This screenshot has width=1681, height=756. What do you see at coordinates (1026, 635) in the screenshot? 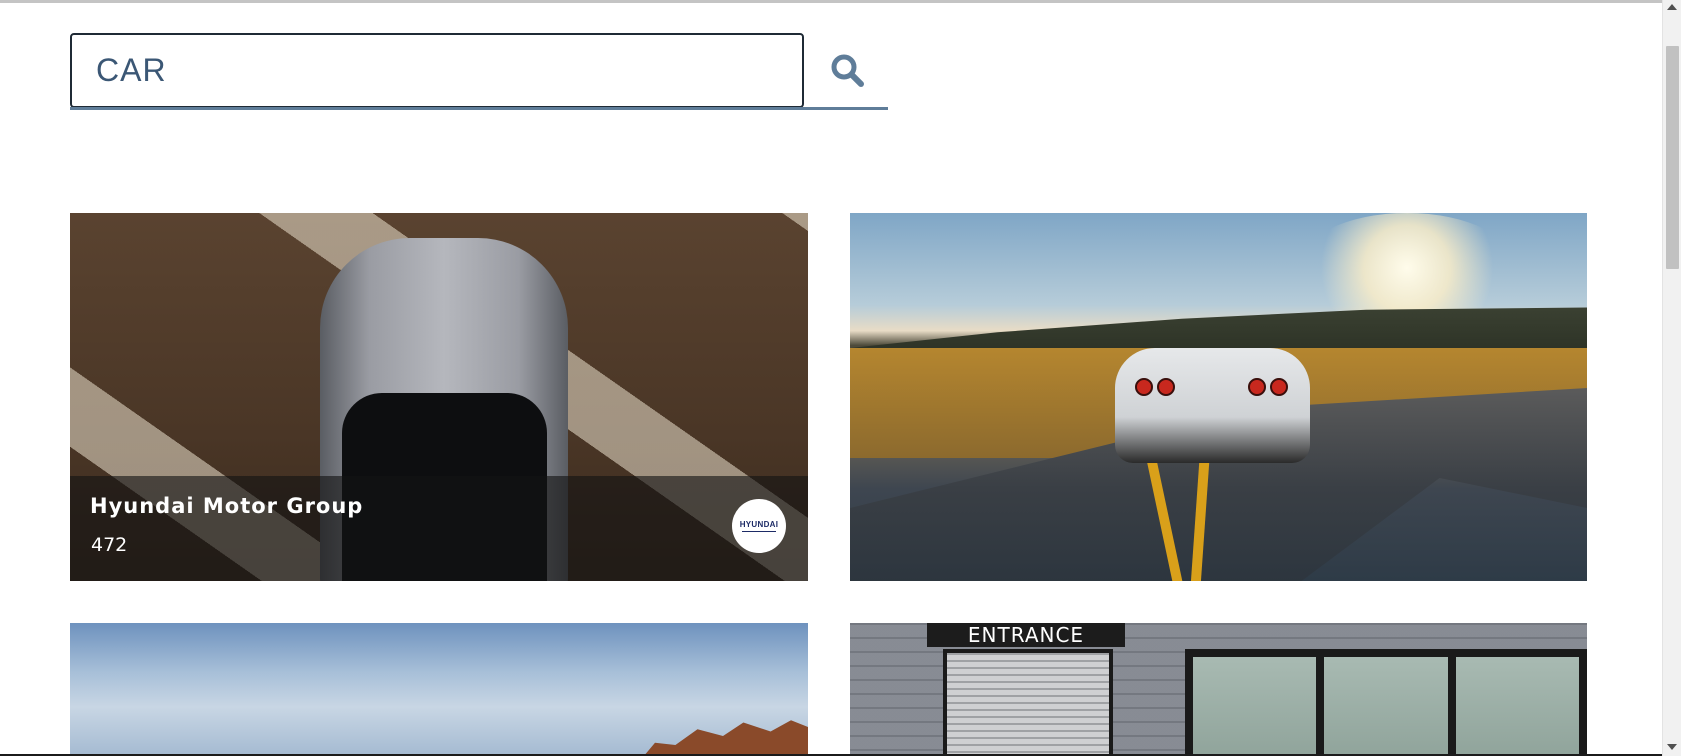
I see `entrance-sign: ENTRANCE` at bounding box center [1026, 635].